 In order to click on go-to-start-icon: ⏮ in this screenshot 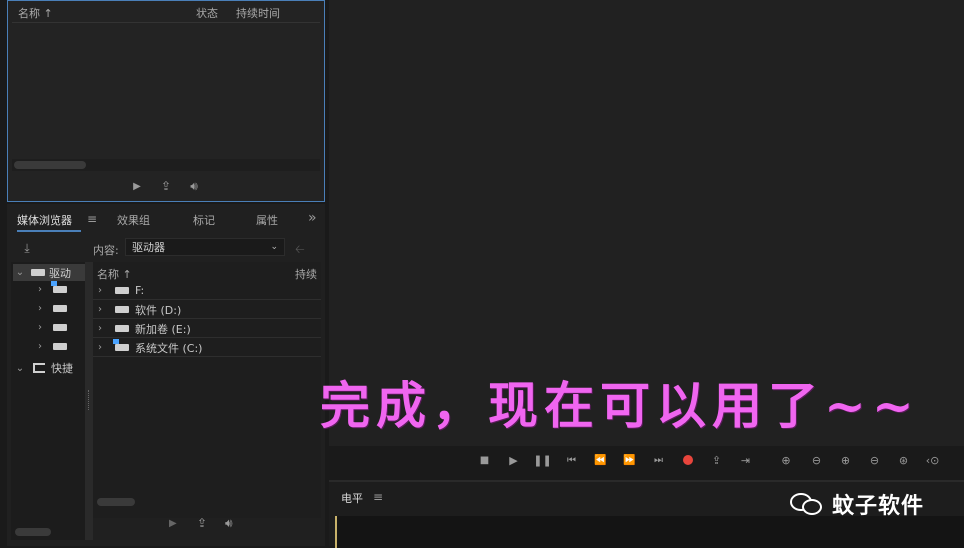, I will do `click(571, 460)`.